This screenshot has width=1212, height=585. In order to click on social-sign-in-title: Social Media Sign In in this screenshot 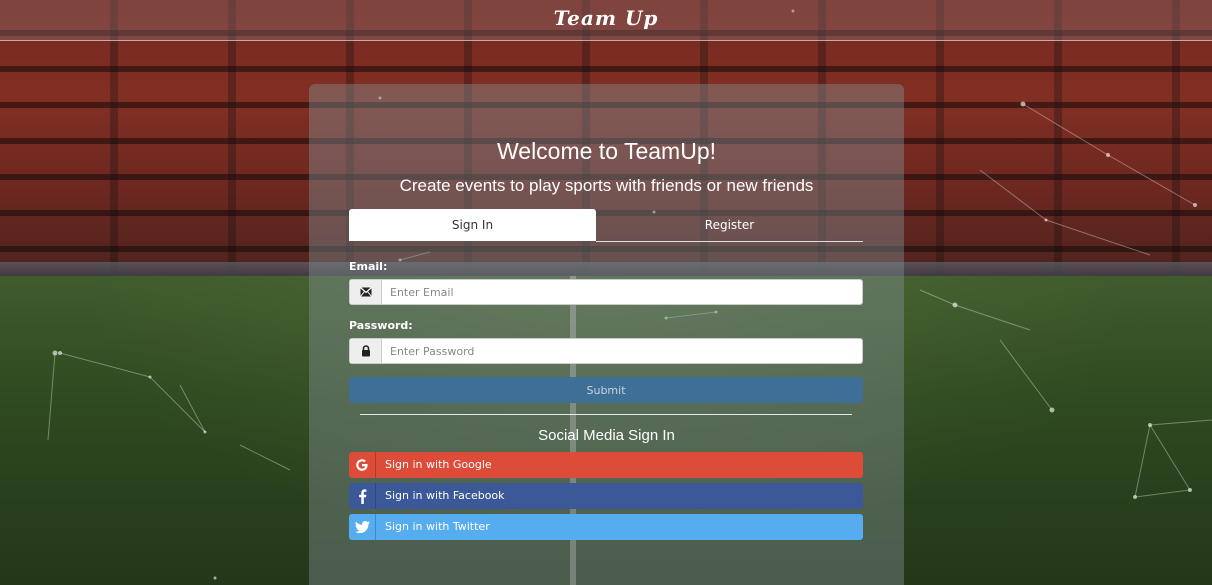, I will do `click(606, 435)`.